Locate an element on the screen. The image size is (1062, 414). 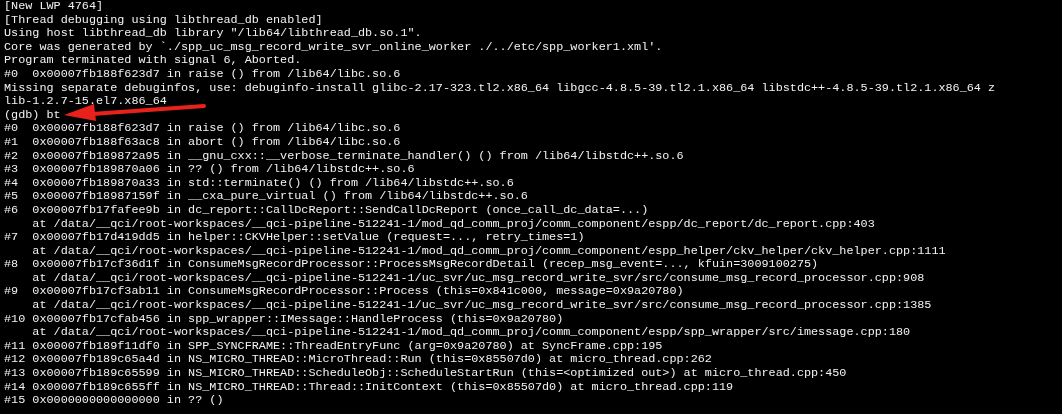
terminal-line: #15 0x0000000000000000 in ?? () is located at coordinates (114, 401).